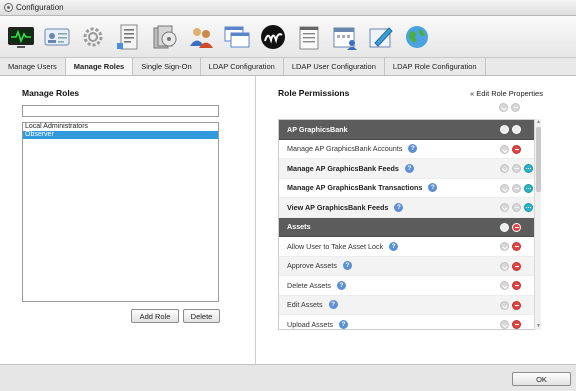 Image resolution: width=576 pixels, height=391 pixels. Describe the element at coordinates (237, 37) in the screenshot. I see `windows-icon` at that location.